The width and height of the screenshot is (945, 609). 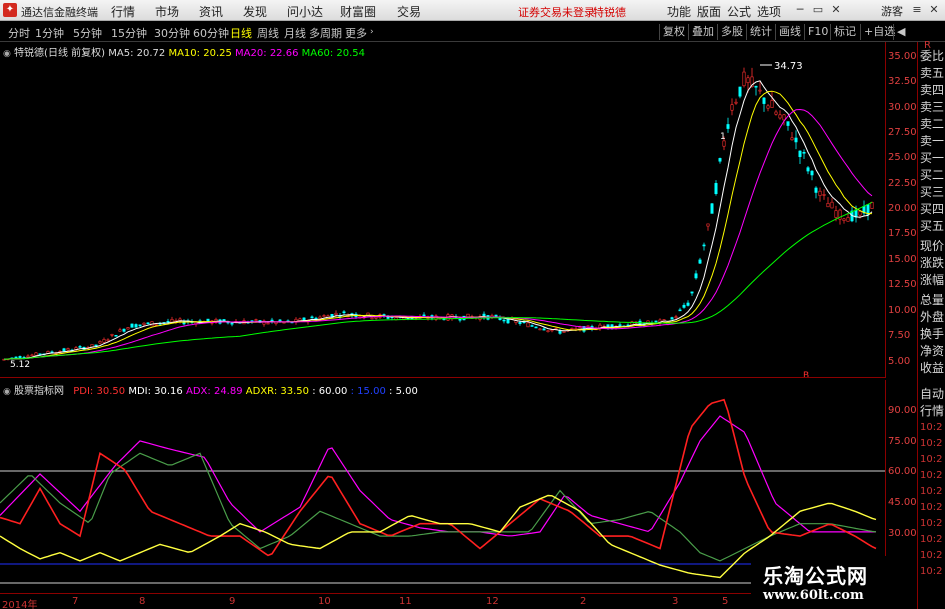 I want to click on menu-wealth: 财富圈, so click(x=358, y=11).